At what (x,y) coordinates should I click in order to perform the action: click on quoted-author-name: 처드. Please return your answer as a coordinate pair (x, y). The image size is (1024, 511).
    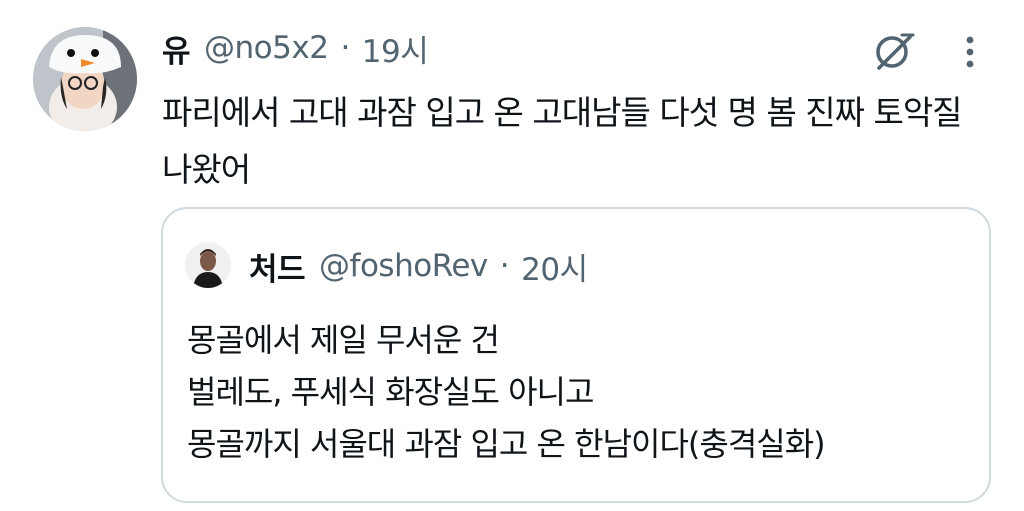
    Looking at the image, I should click on (277, 266).